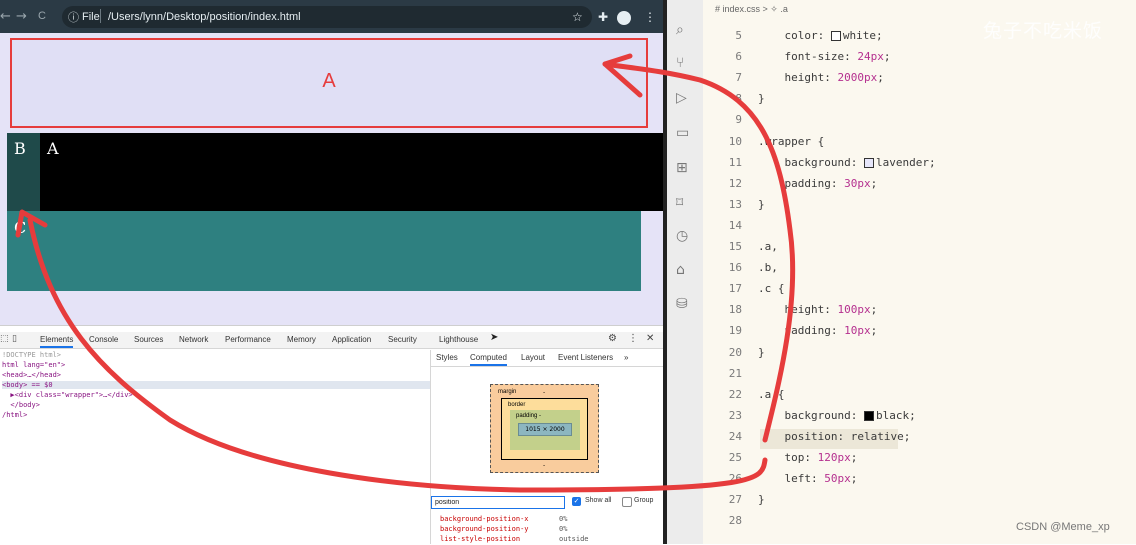  Describe the element at coordinates (905, 162) in the screenshot. I see `code-value: lavender;` at that location.